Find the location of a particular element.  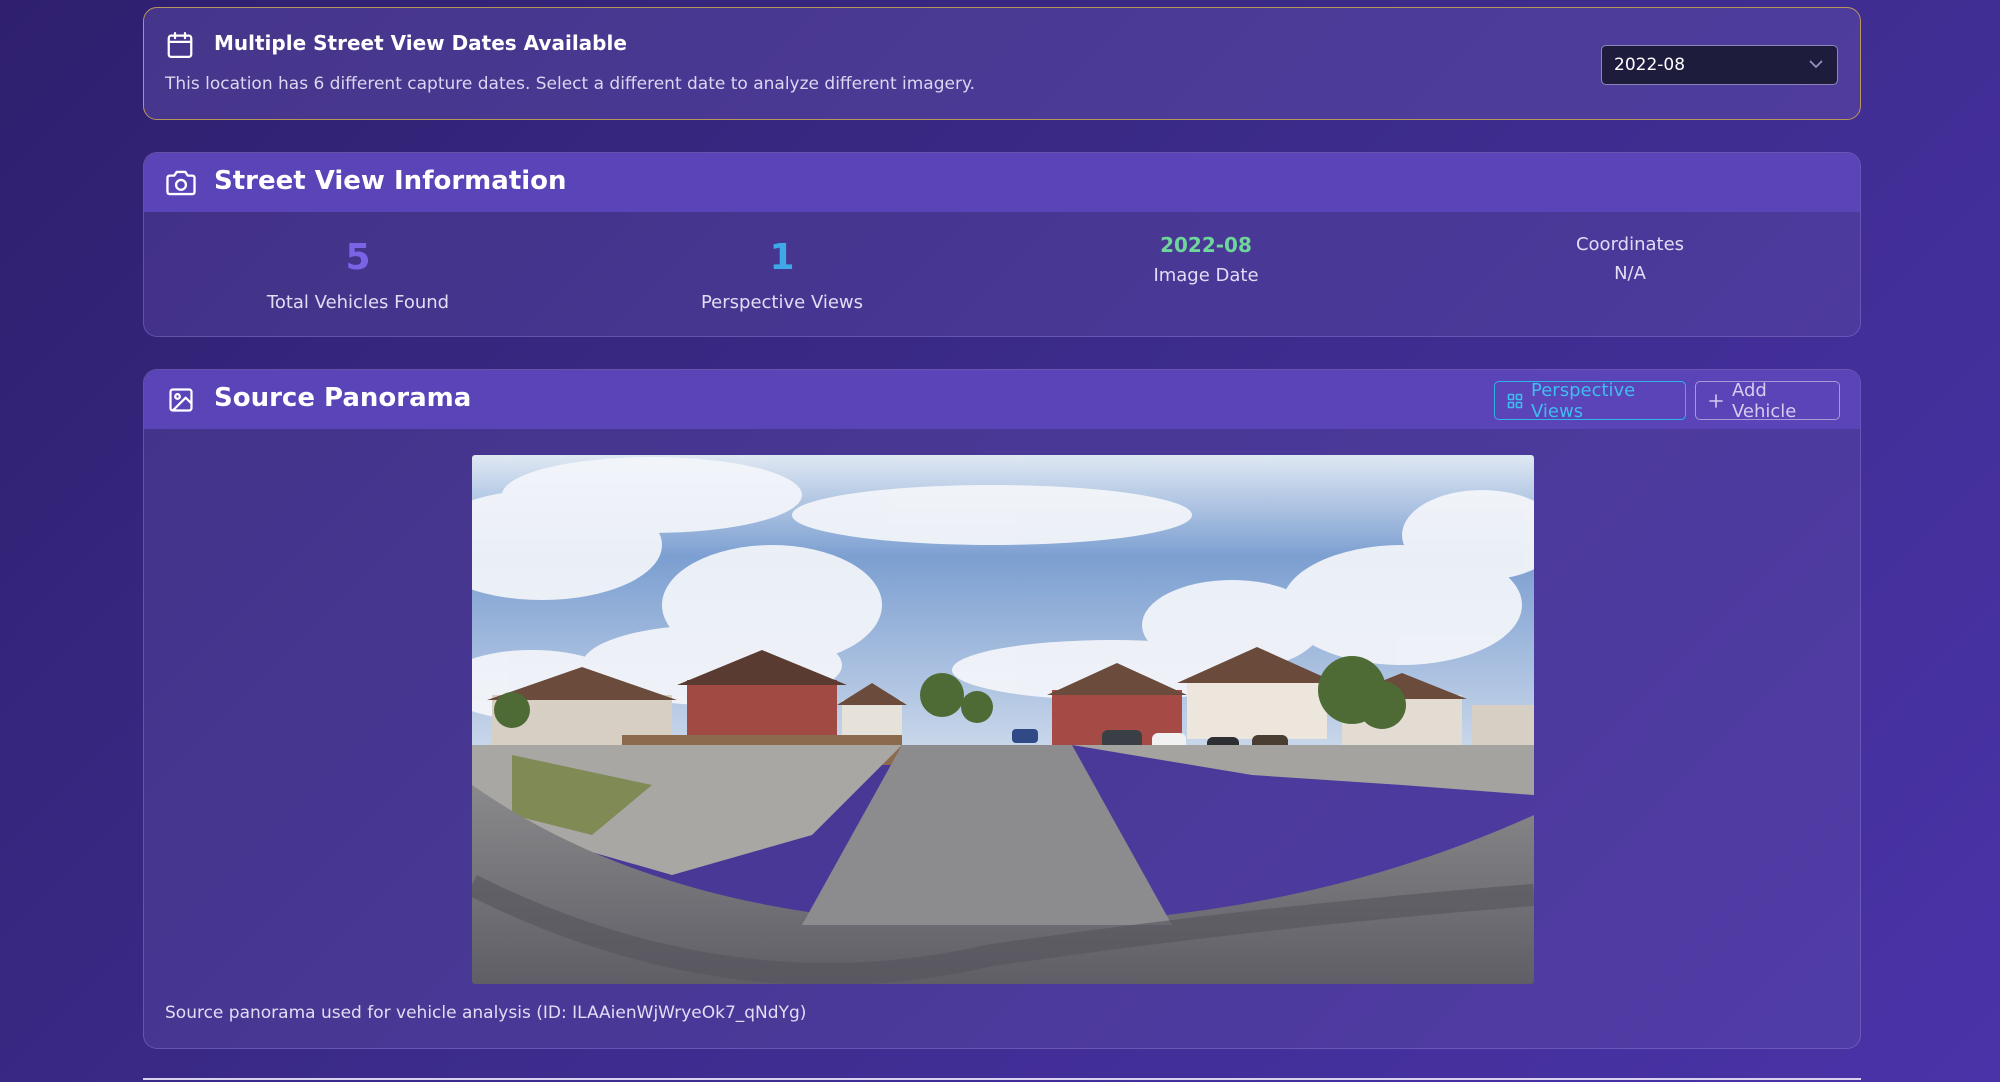

date-select-value: 2022-08 is located at coordinates (1650, 65).